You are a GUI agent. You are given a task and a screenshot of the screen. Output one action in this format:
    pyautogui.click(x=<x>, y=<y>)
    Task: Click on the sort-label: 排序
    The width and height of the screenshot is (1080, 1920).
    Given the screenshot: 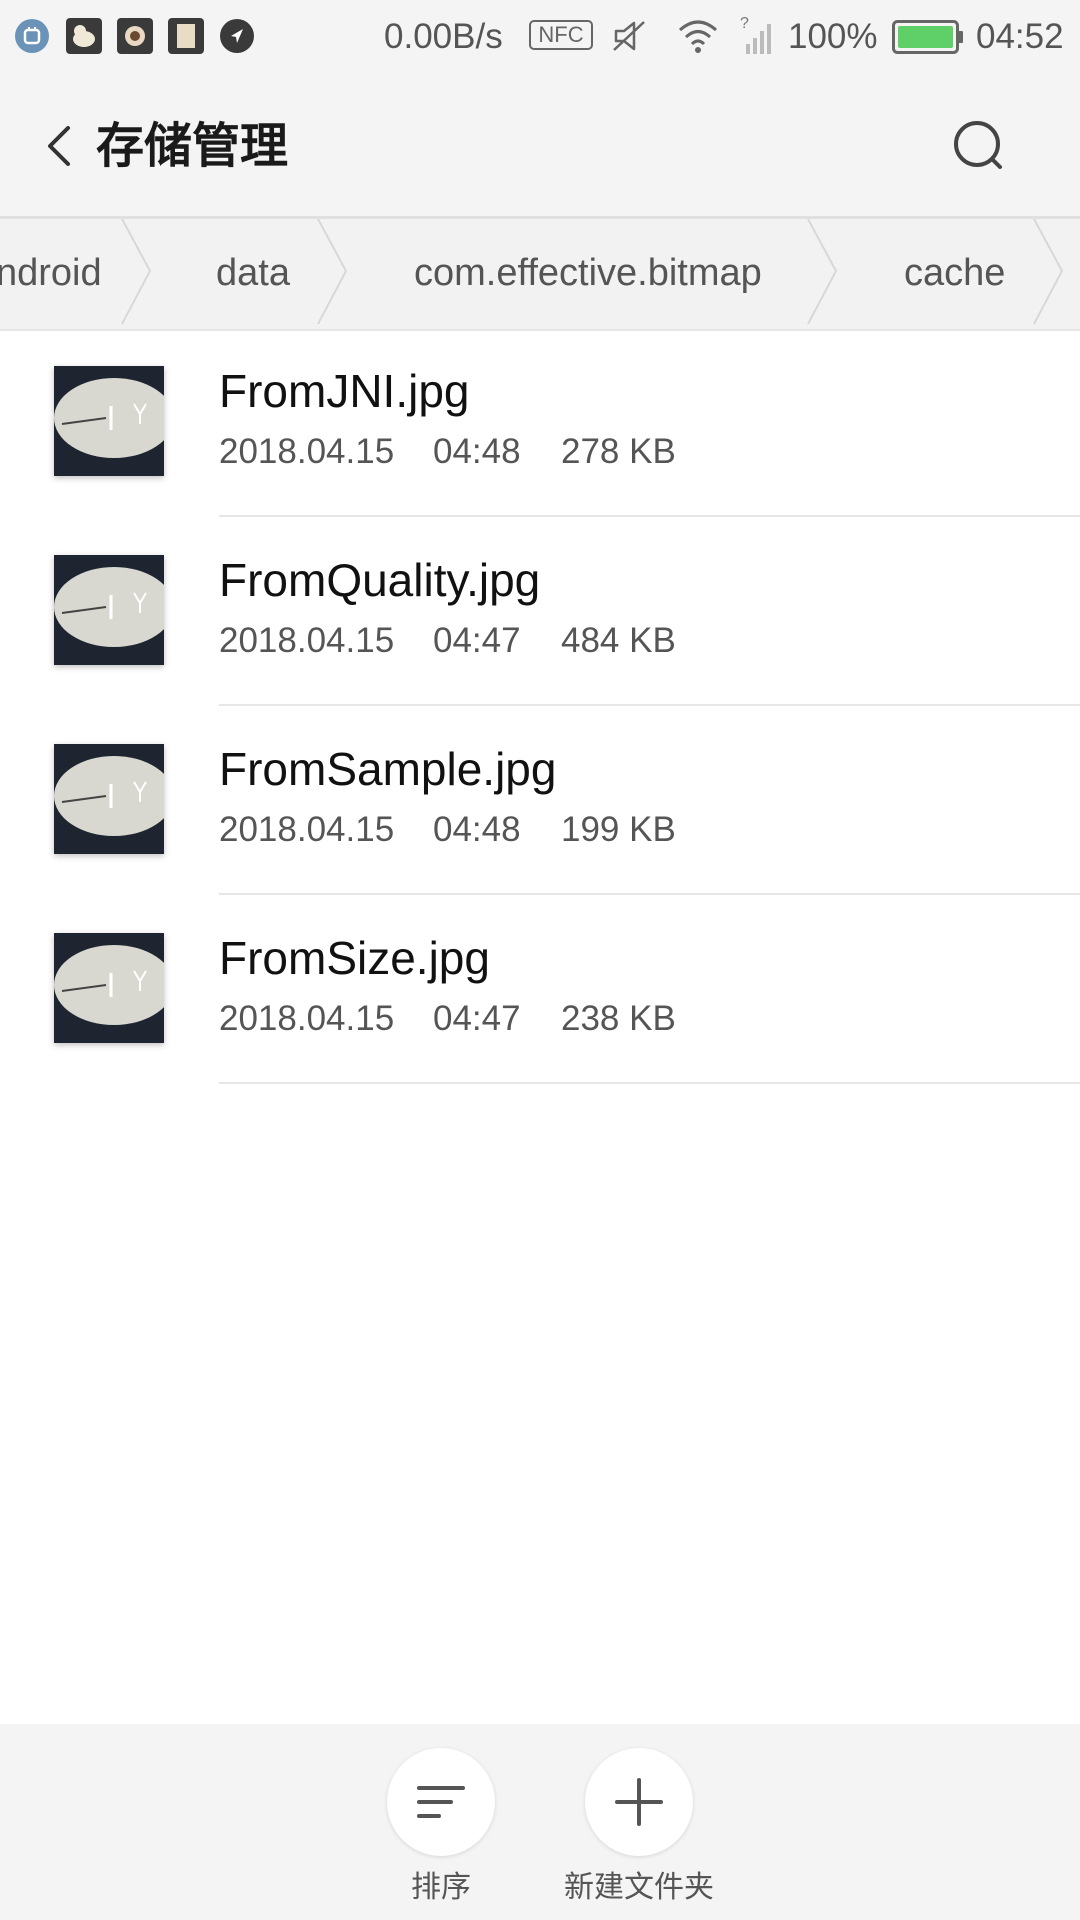 What is the action you would take?
    pyautogui.click(x=441, y=1887)
    